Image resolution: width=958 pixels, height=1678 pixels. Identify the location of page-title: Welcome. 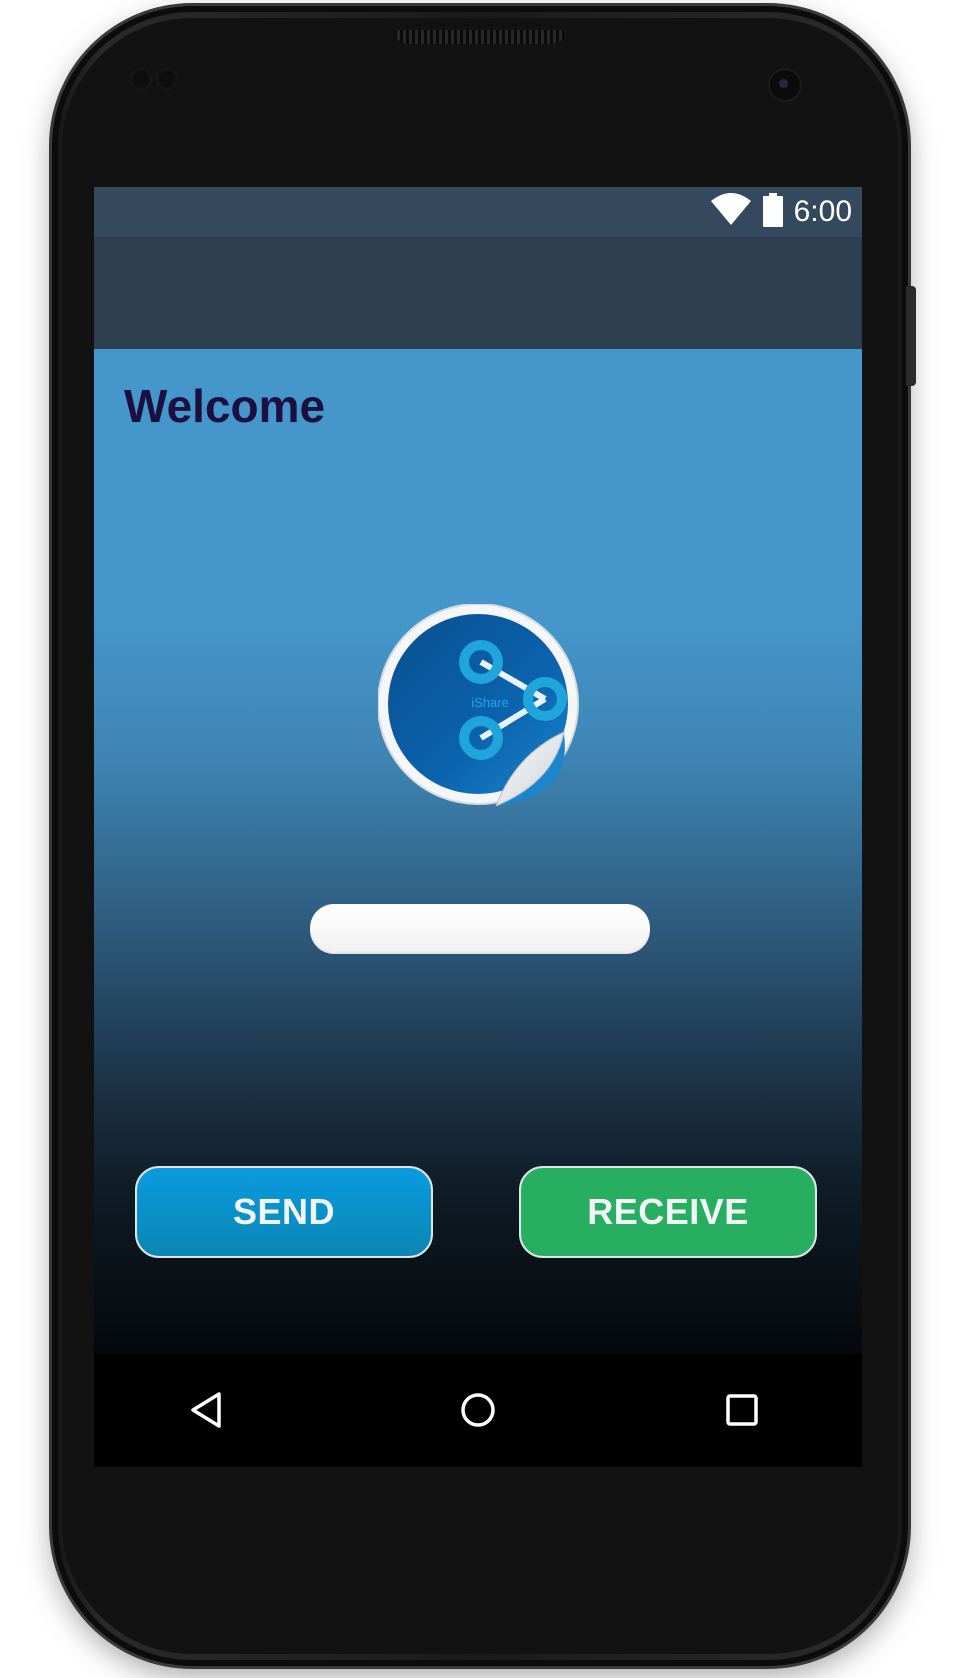
(225, 406).